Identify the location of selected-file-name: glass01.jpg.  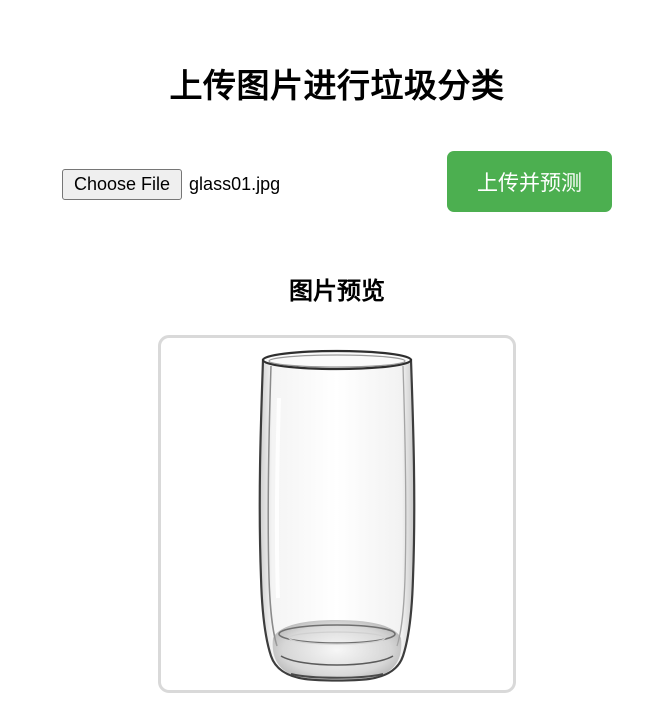
(235, 184).